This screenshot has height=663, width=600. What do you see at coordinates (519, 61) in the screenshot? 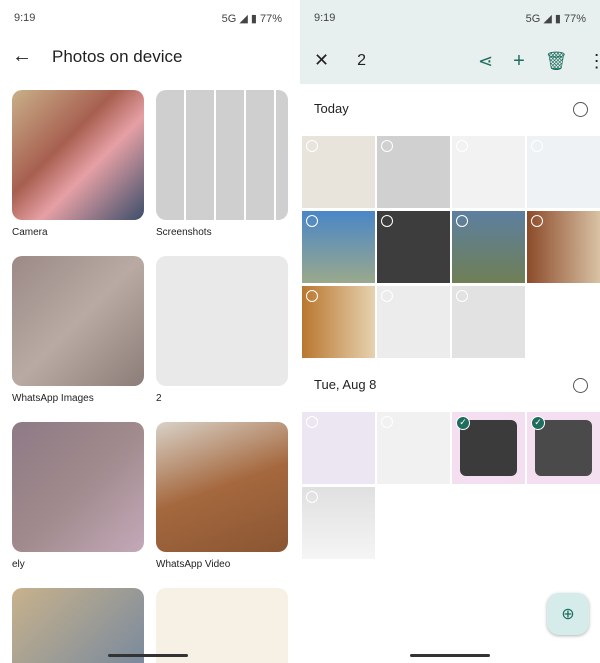
I see `add-icon: +` at bounding box center [519, 61].